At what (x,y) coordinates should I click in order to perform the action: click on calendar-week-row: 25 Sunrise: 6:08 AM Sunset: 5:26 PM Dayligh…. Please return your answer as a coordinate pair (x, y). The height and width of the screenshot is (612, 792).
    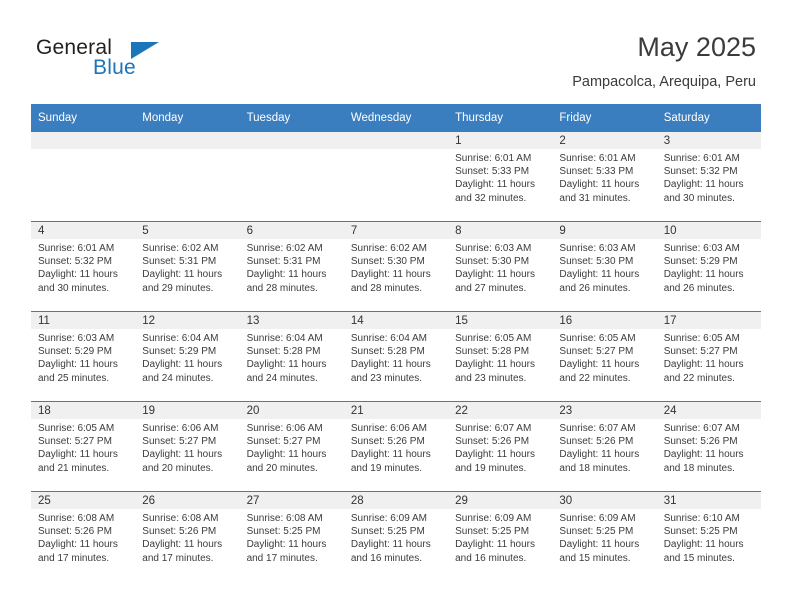
    Looking at the image, I should click on (396, 536).